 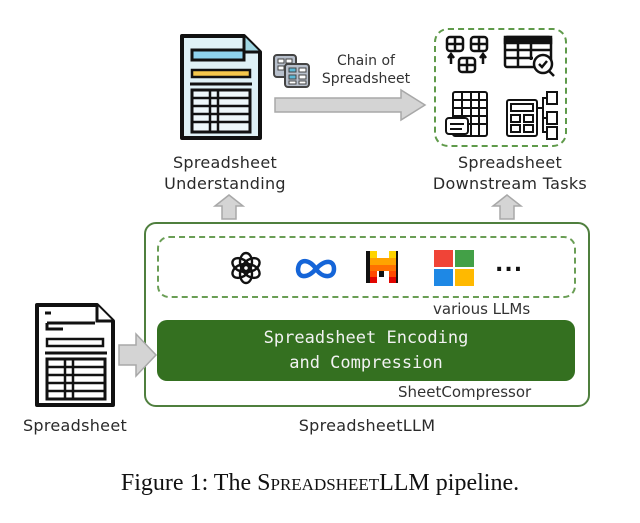 I want to click on chain-arrow, so click(x=350, y=105).